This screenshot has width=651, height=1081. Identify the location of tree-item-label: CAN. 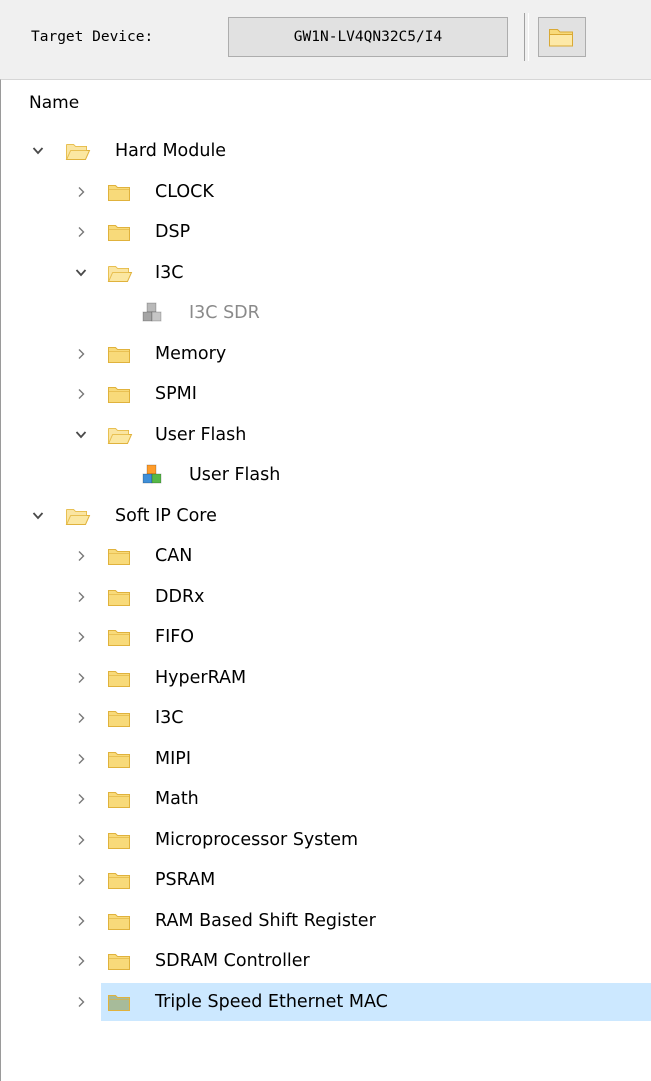
(174, 556).